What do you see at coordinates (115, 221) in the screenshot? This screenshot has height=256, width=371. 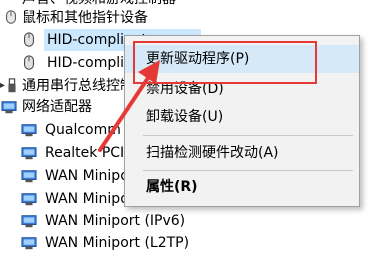 I see `tree-item-label: WAN Miniport (IPv6)` at bounding box center [115, 221].